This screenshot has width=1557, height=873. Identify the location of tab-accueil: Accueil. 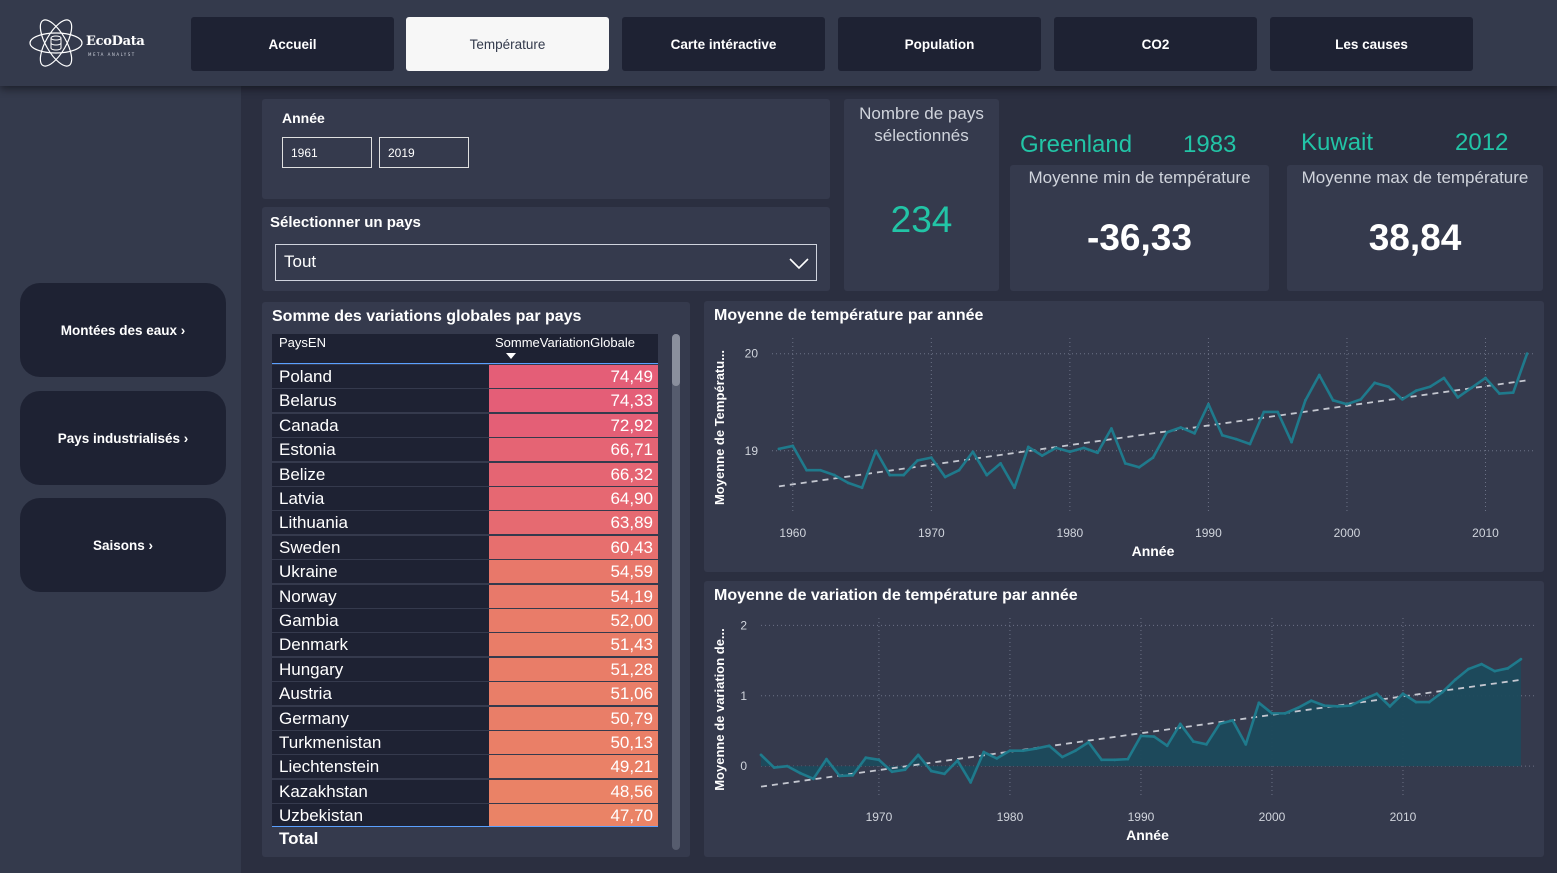
(292, 44).